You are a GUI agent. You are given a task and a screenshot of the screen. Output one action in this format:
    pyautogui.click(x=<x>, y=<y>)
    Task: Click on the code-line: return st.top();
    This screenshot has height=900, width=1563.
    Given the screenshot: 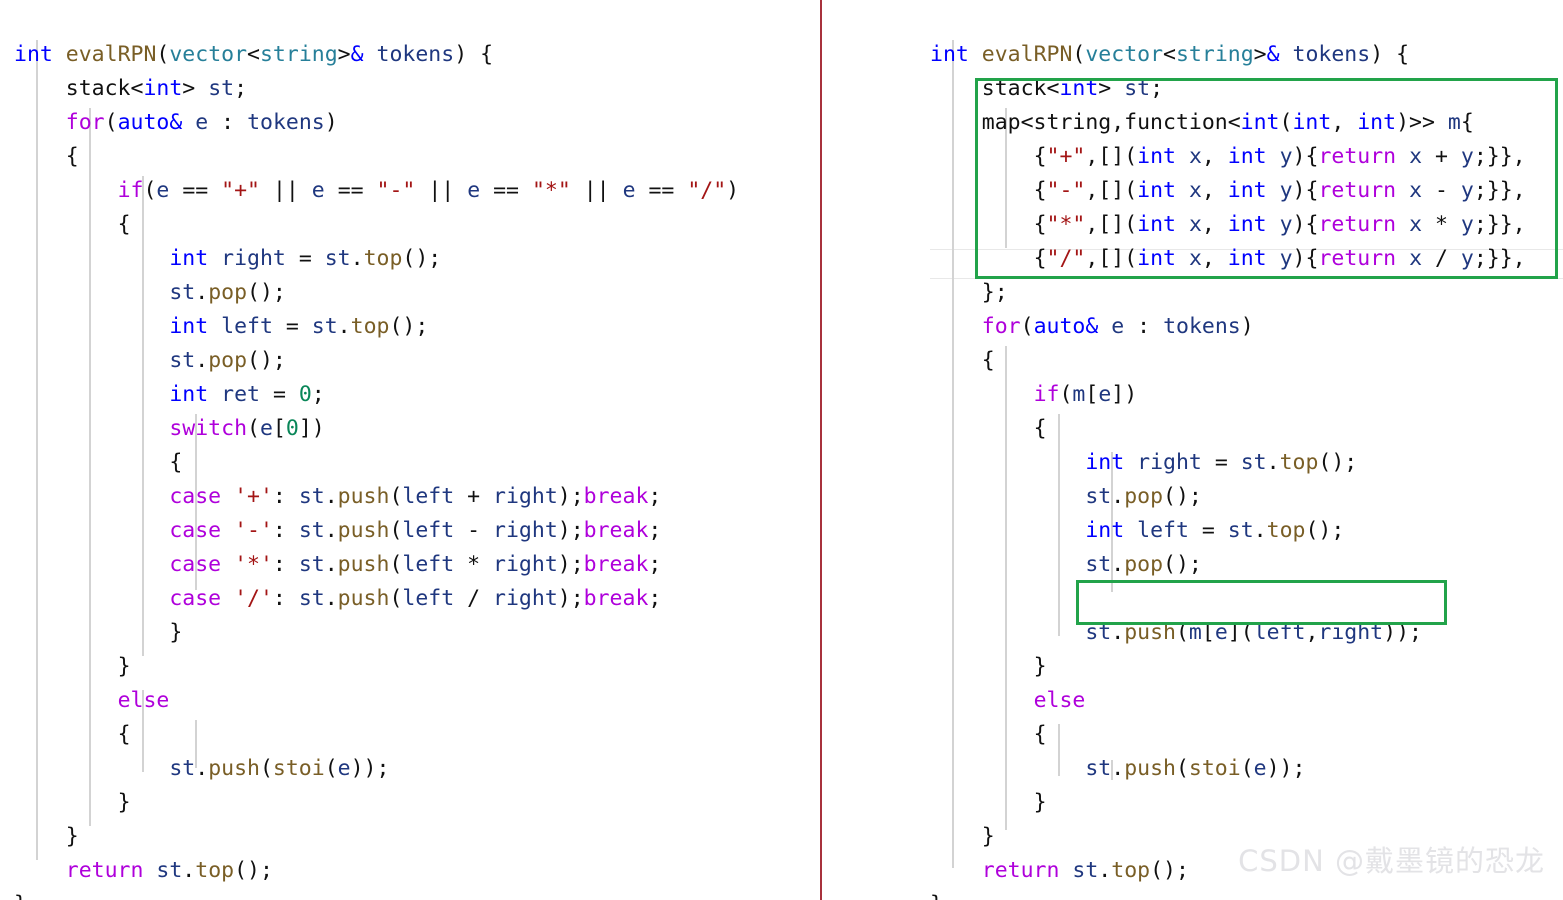 What is the action you would take?
    pyautogui.click(x=169, y=870)
    